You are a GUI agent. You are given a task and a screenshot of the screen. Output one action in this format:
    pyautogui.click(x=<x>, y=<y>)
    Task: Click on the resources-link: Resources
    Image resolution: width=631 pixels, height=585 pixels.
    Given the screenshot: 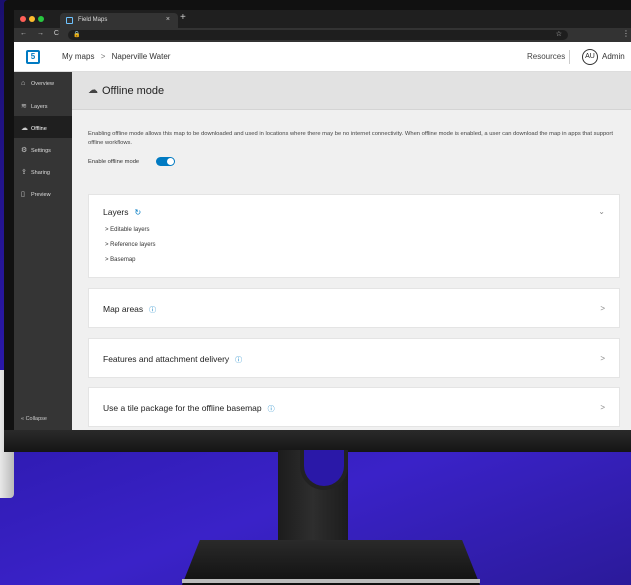 What is the action you would take?
    pyautogui.click(x=546, y=56)
    